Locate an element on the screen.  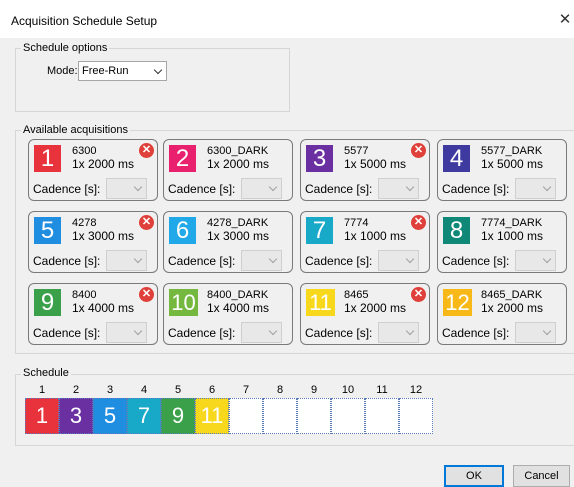
title-bar: Acquisition Schedule Setup ✕ is located at coordinates (287, 19).